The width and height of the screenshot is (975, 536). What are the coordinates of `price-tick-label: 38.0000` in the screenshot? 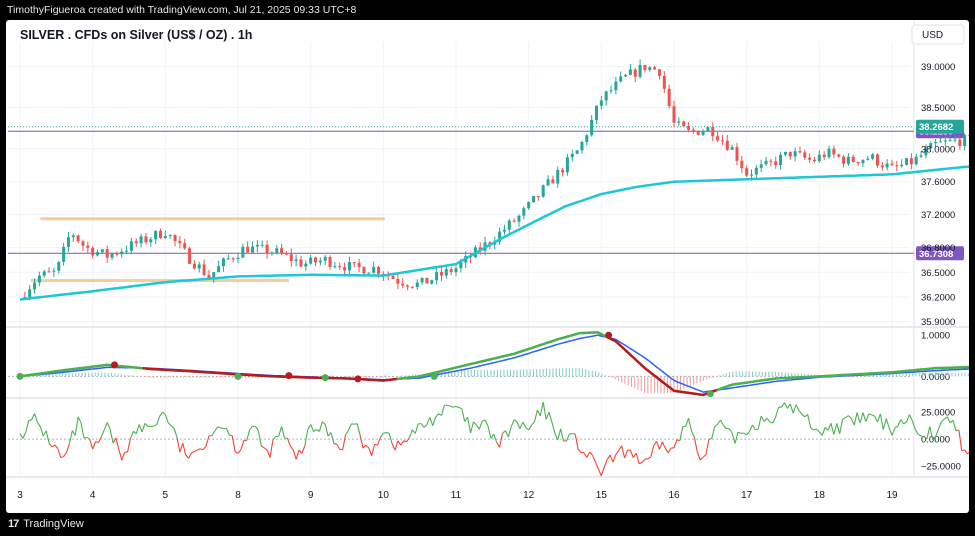 It's located at (938, 149).